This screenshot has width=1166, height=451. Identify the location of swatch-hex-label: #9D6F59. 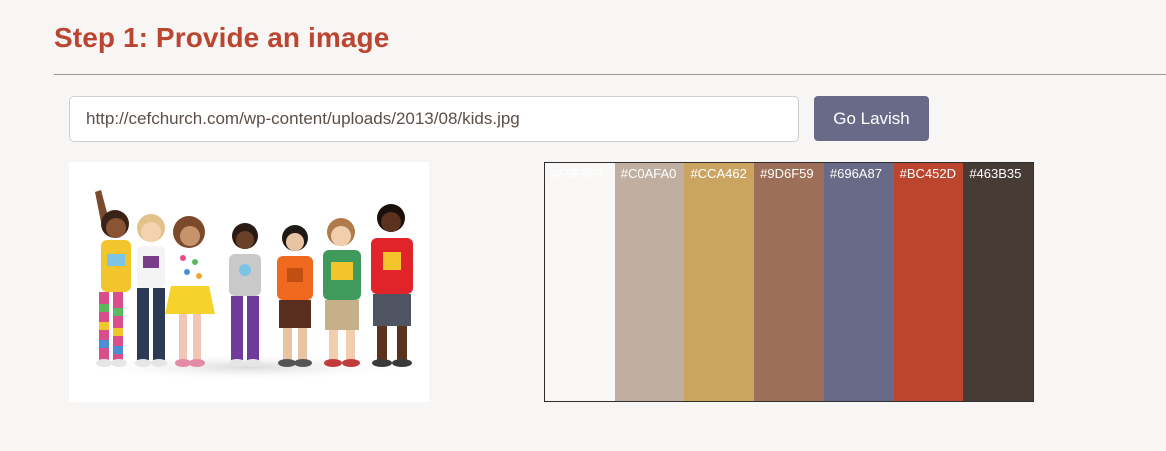
(787, 173).